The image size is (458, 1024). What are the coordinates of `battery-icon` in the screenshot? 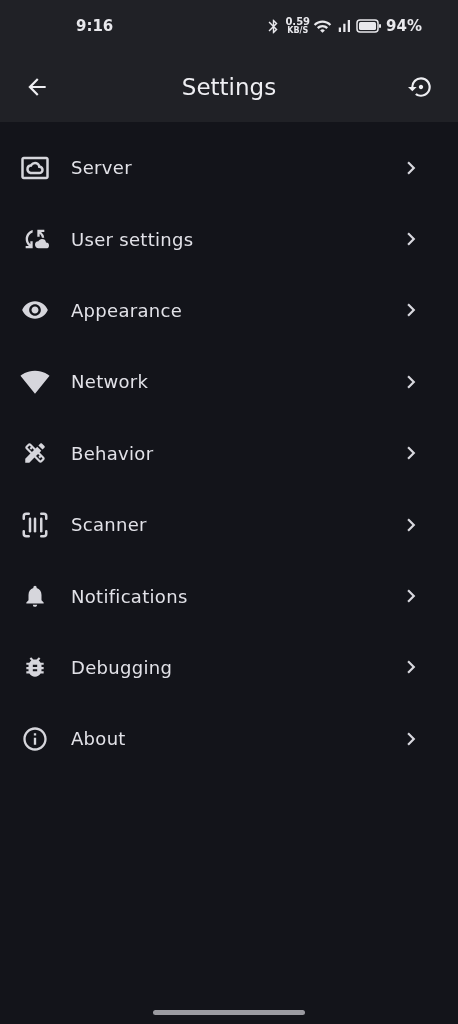 It's located at (369, 26).